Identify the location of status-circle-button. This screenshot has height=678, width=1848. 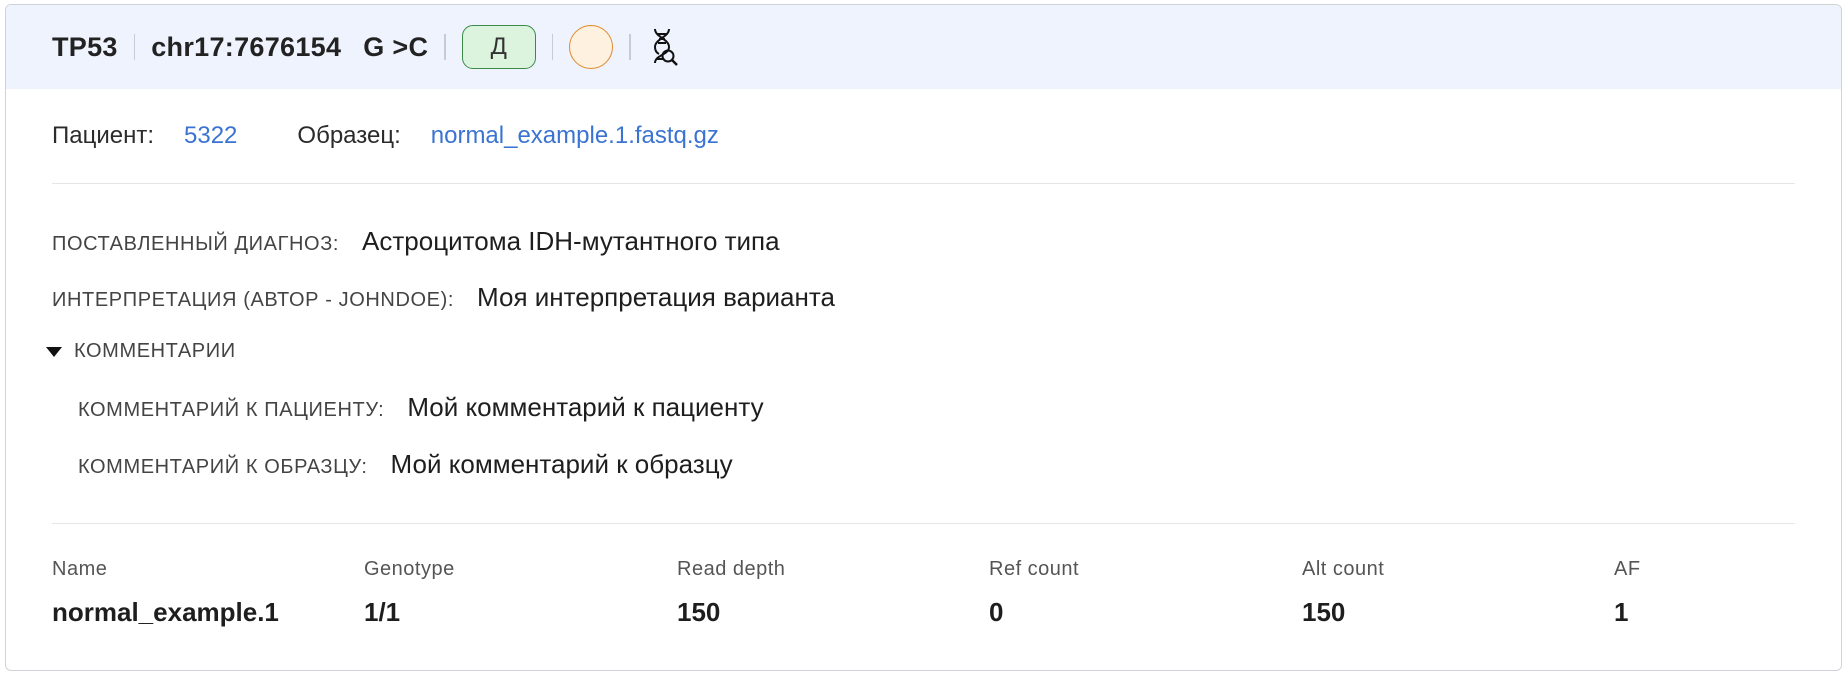
(591, 47).